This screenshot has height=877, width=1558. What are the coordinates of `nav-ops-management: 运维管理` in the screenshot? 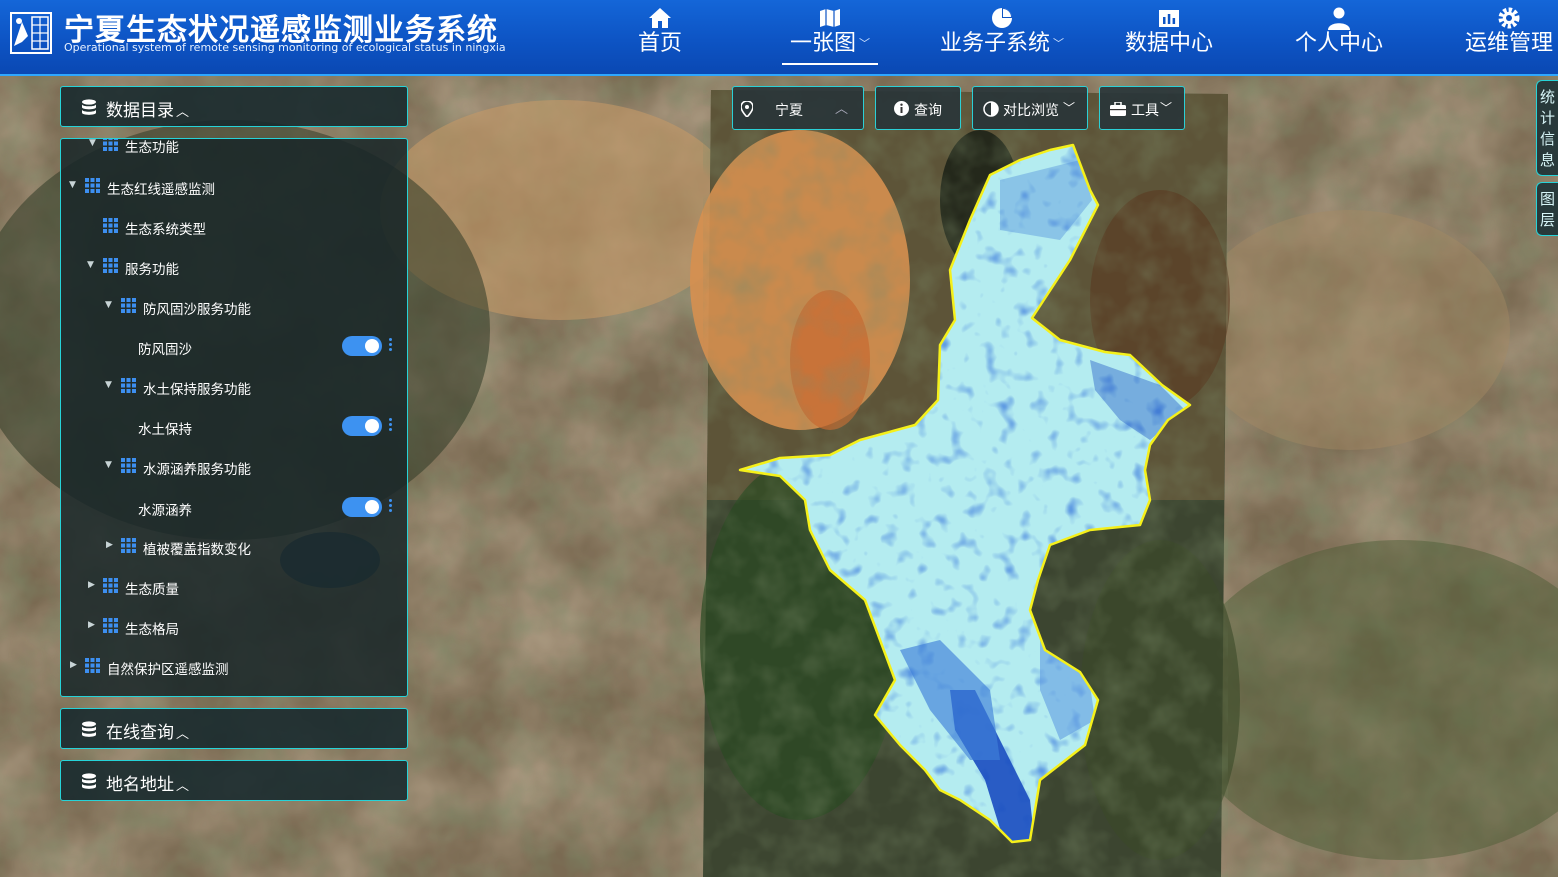 It's located at (1509, 35).